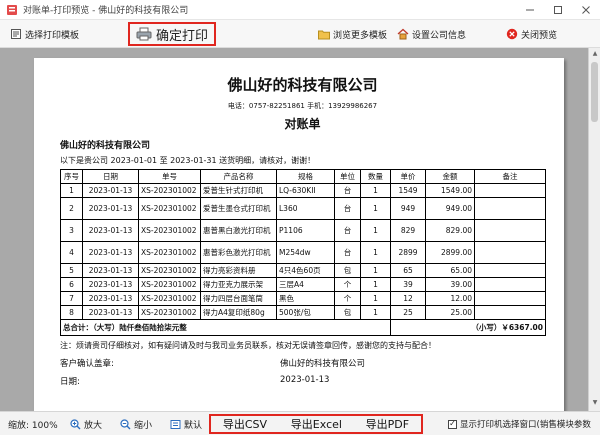 Image resolution: width=600 pixels, height=435 pixels. Describe the element at coordinates (302, 85) in the screenshot. I see `company-name-heading: 佛山好的科技有限公司` at that location.